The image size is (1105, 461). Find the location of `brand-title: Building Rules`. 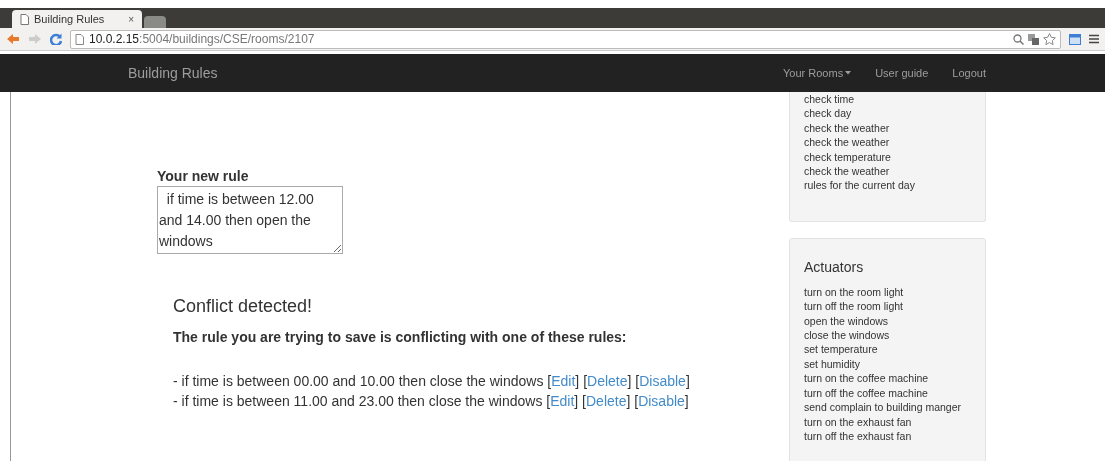

brand-title: Building Rules is located at coordinates (455, 73).